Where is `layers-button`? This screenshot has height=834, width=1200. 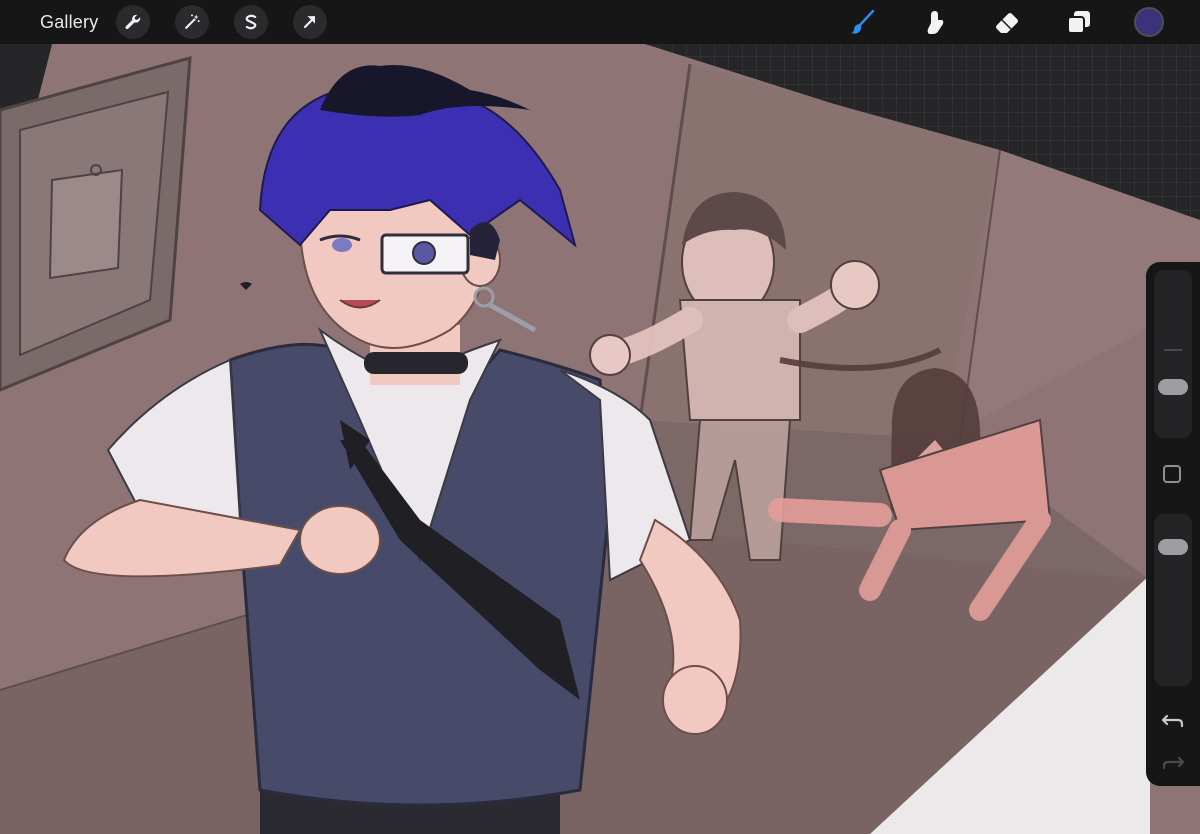
layers-button is located at coordinates (1079, 22).